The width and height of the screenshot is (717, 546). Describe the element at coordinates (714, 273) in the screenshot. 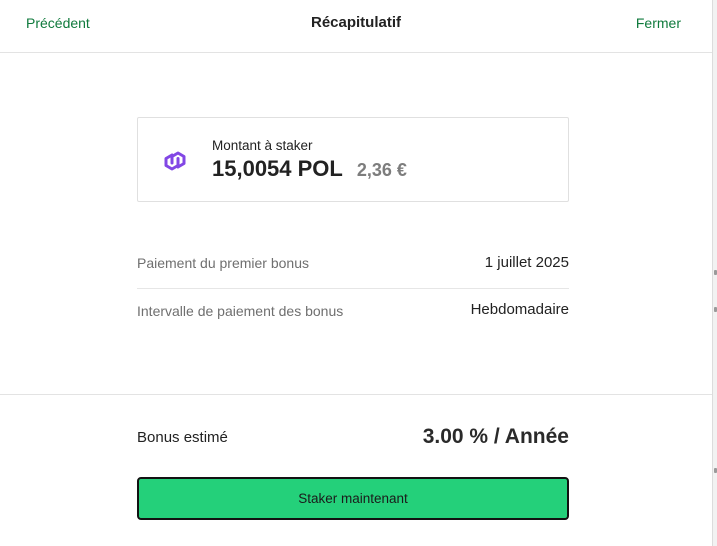

I see `scrollbar` at that location.